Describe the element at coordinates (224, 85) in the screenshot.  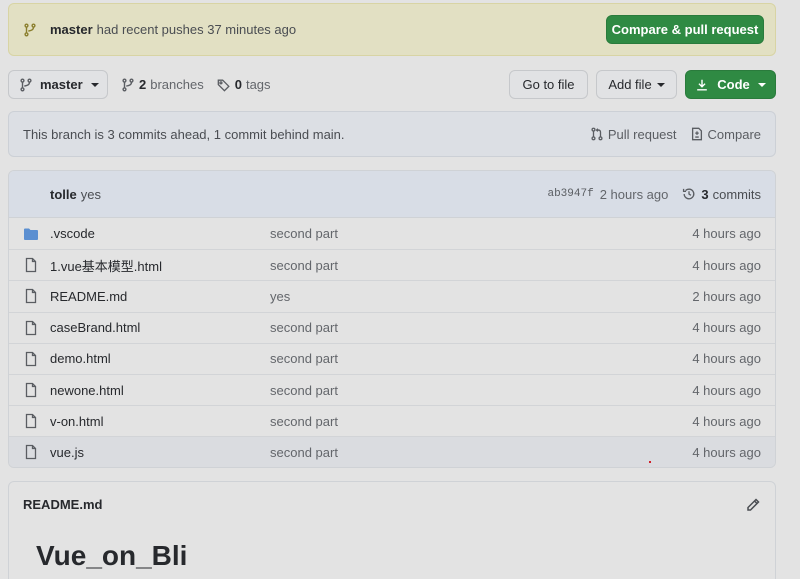
I see `tag-icon` at that location.